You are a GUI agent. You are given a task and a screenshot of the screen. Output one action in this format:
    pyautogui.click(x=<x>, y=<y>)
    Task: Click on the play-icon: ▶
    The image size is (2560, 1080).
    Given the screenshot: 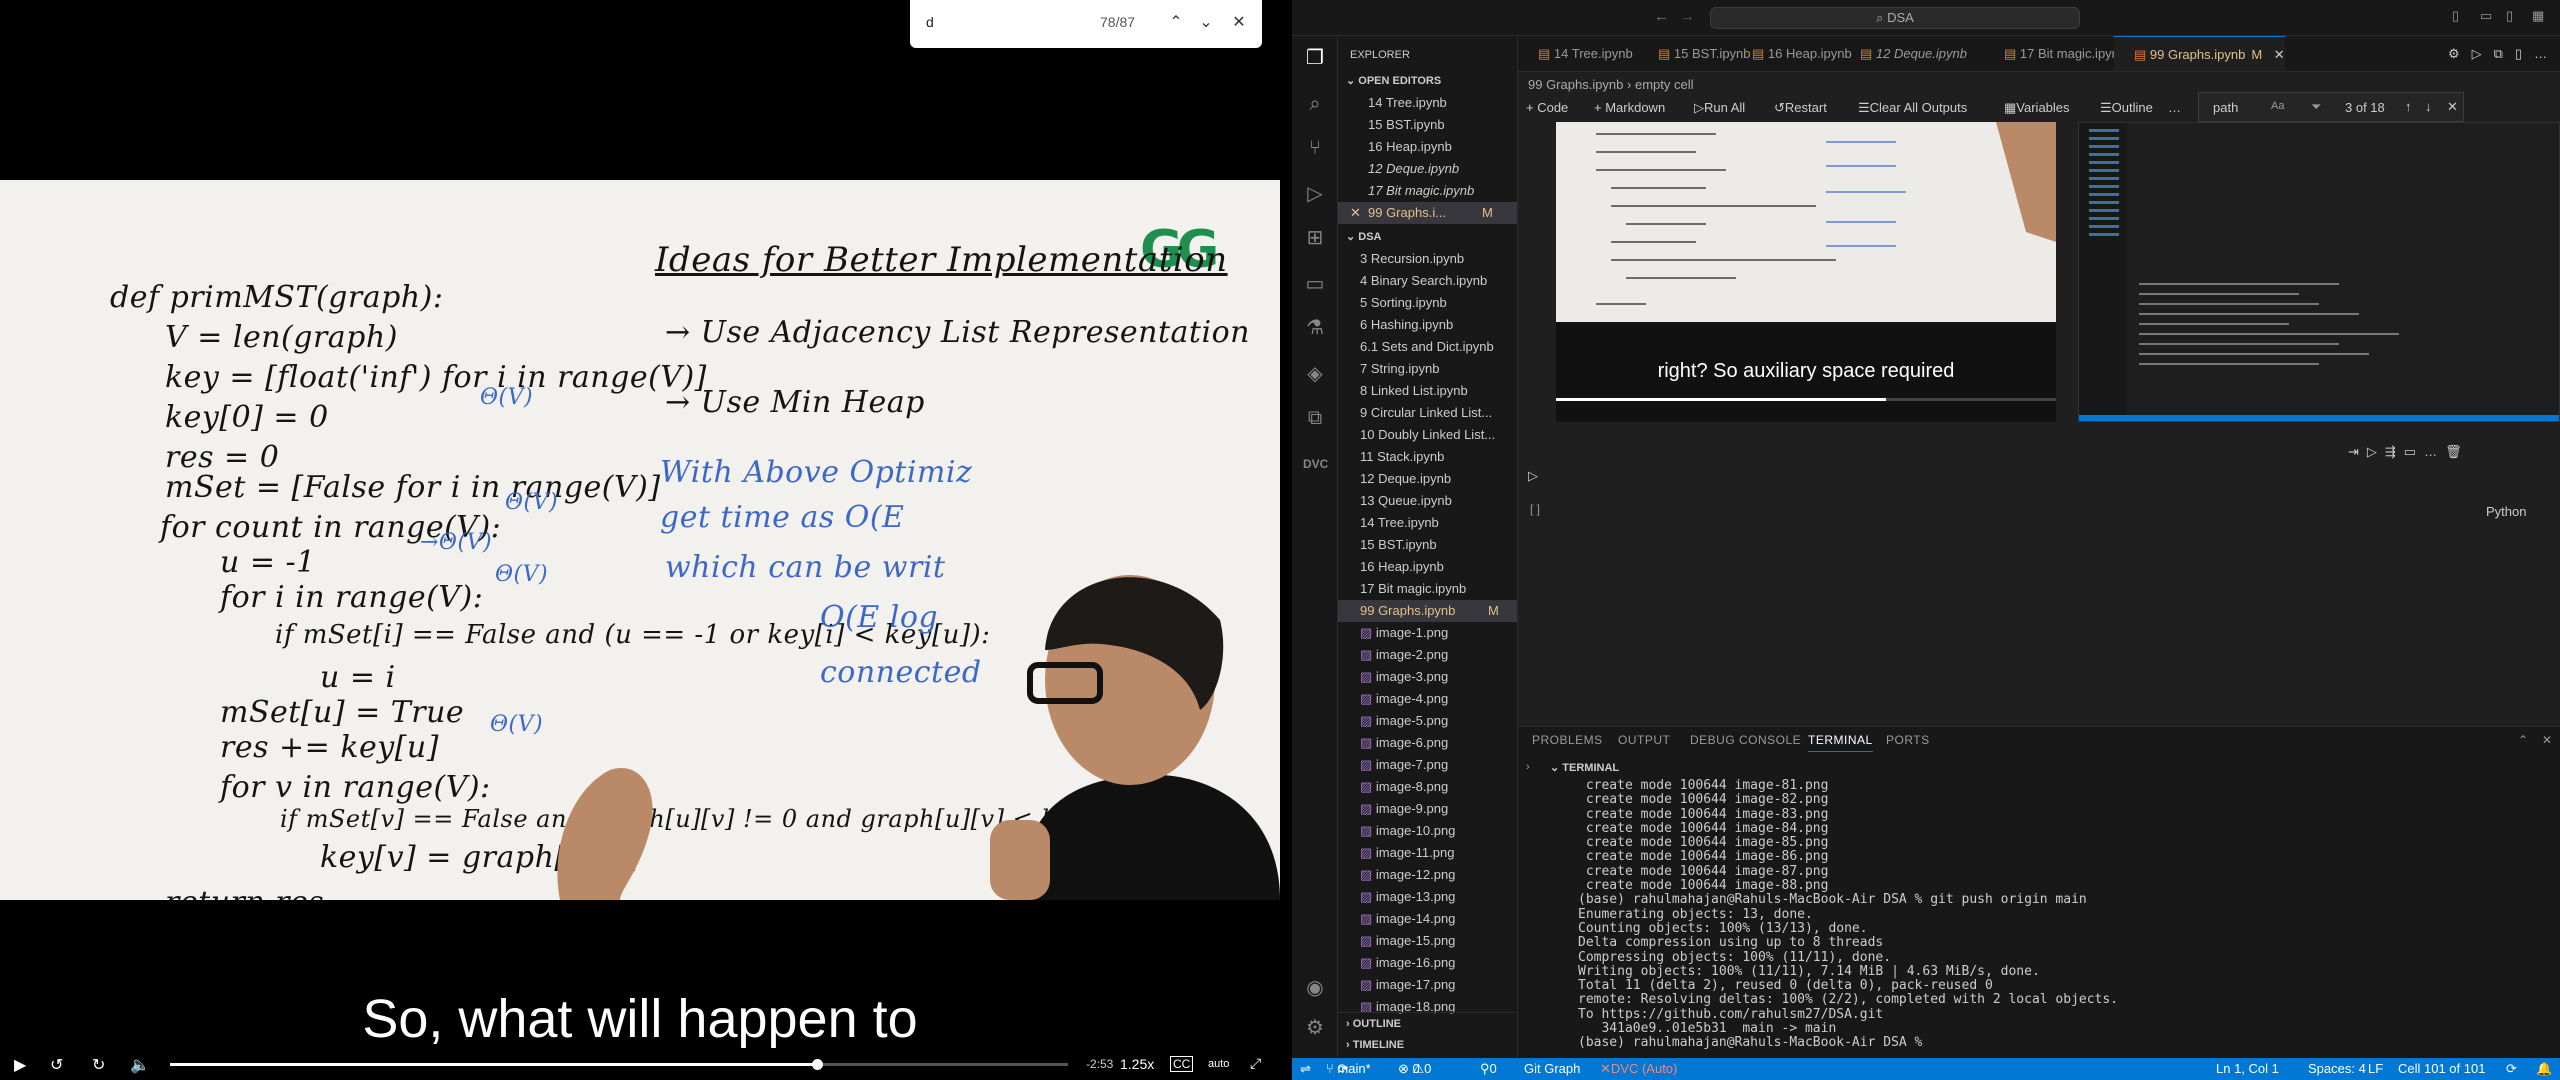 What is the action you would take?
    pyautogui.click(x=20, y=1065)
    